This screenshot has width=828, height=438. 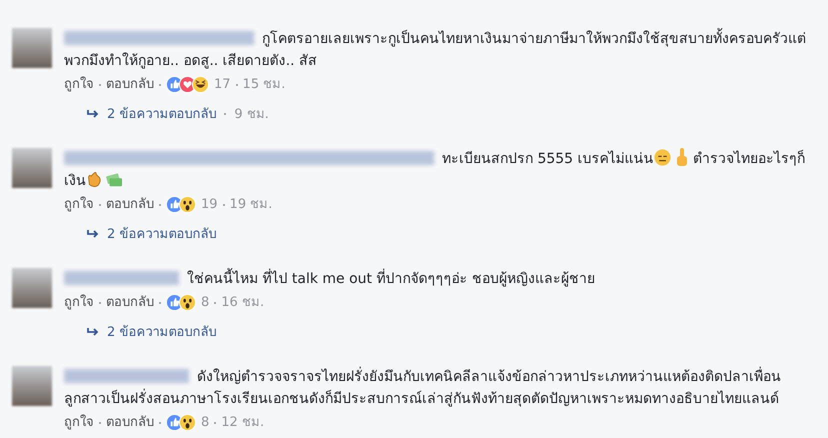 I want to click on comment-text: ใช่คนนี้ไหม ที่ไป talk me out ที่ปากจัดๆๆๆอ่ะ ชอบผู้หญิงและผู้ชาย, so click(x=329, y=279).